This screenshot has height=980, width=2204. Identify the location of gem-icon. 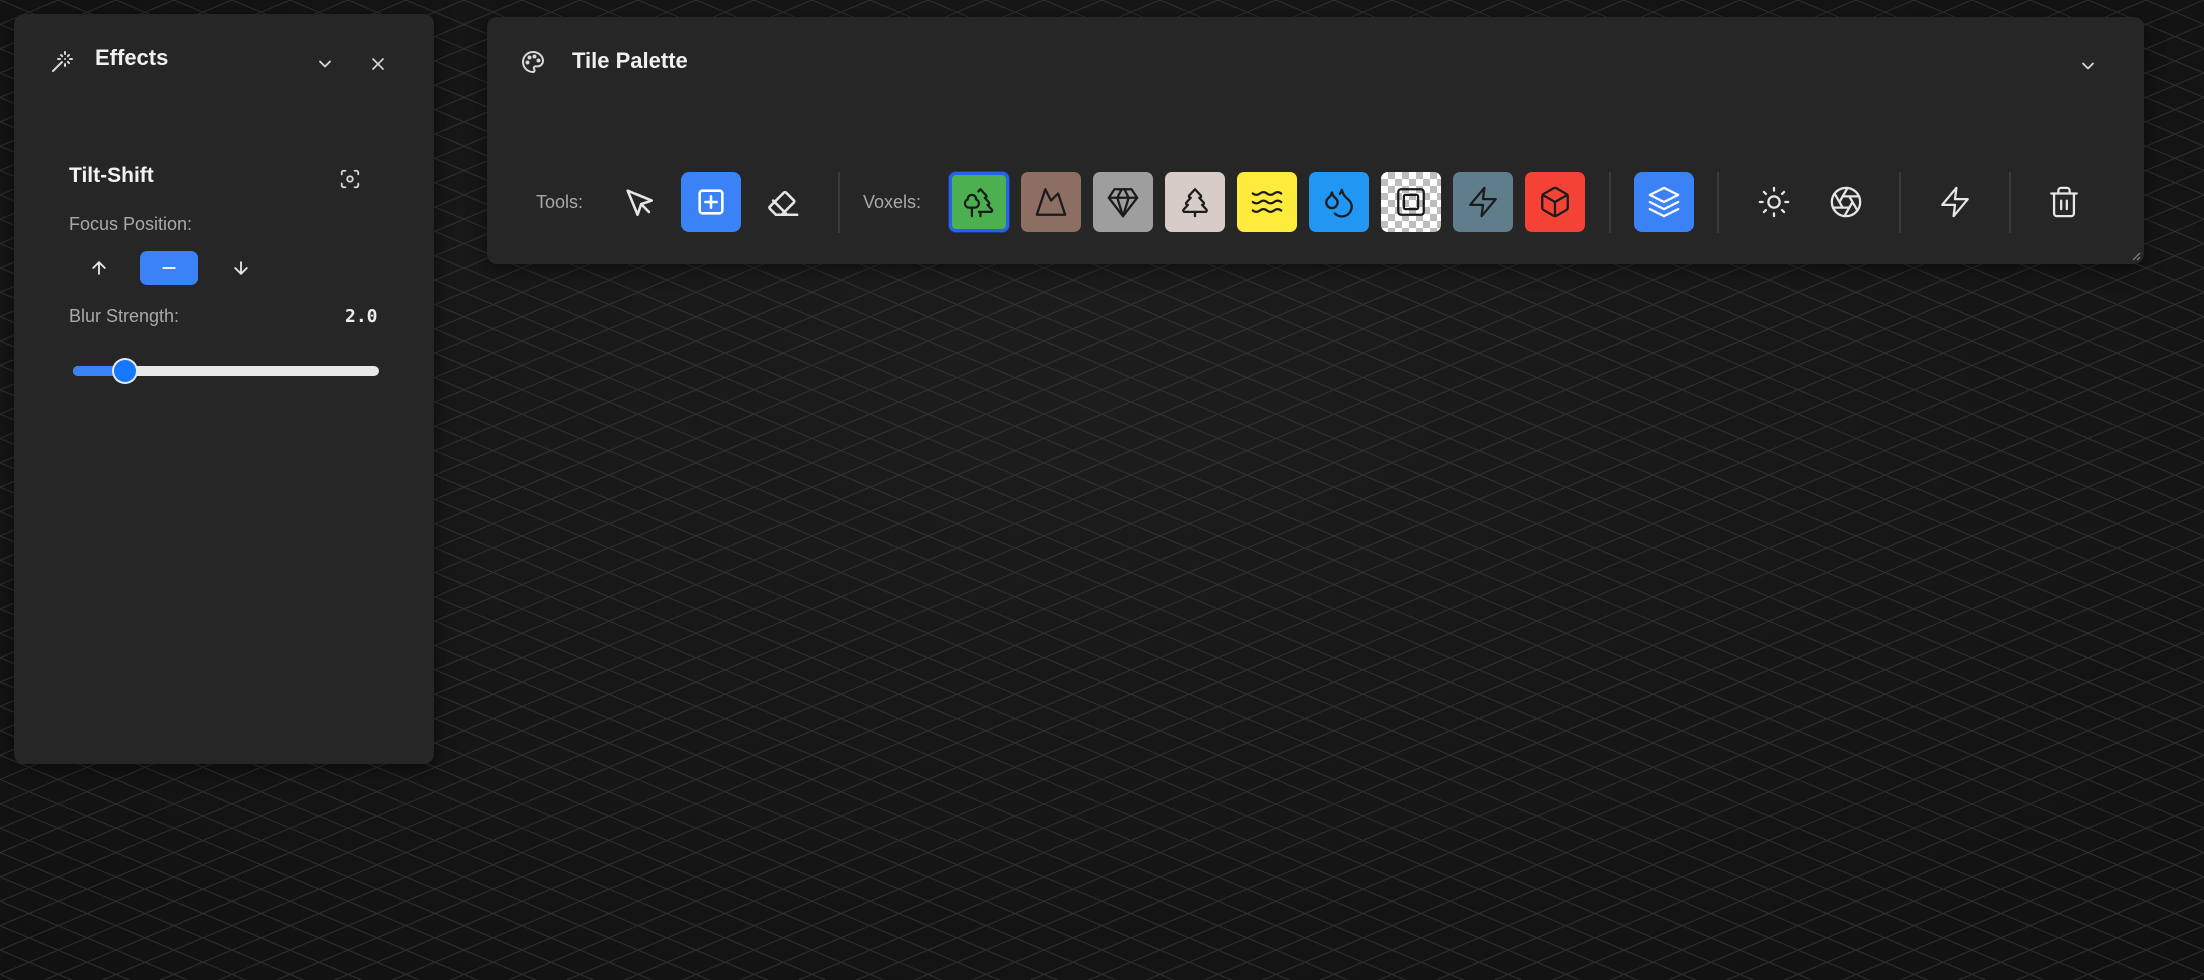
(1123, 203).